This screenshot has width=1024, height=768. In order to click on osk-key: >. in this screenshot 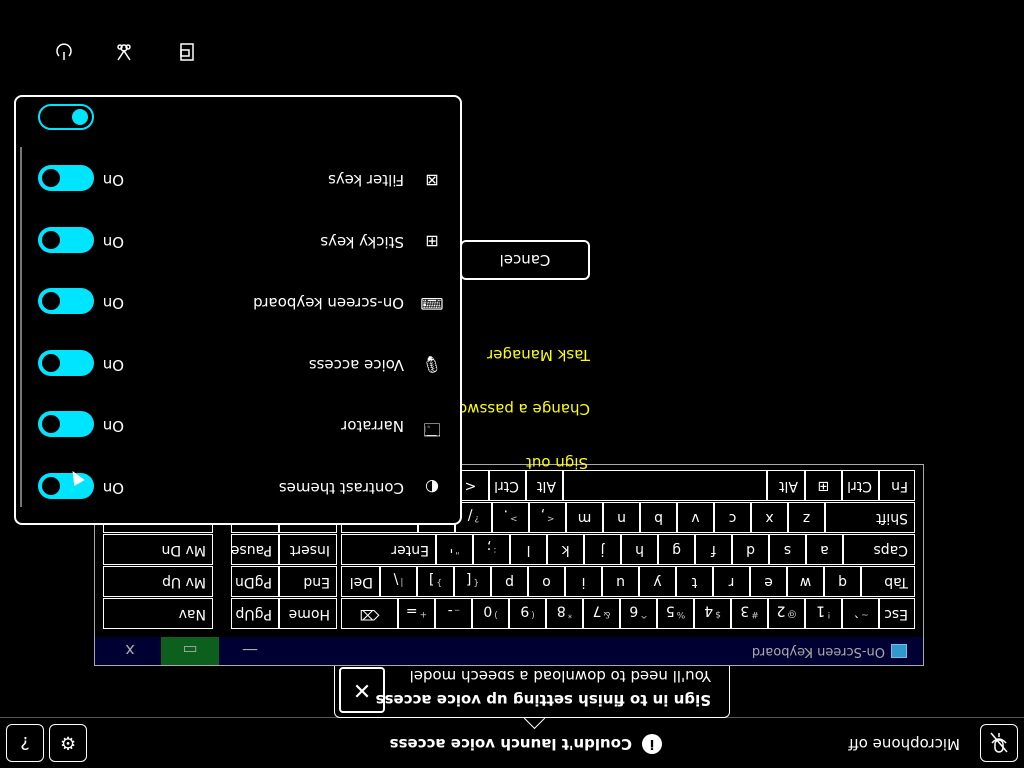, I will do `click(510, 517)`.